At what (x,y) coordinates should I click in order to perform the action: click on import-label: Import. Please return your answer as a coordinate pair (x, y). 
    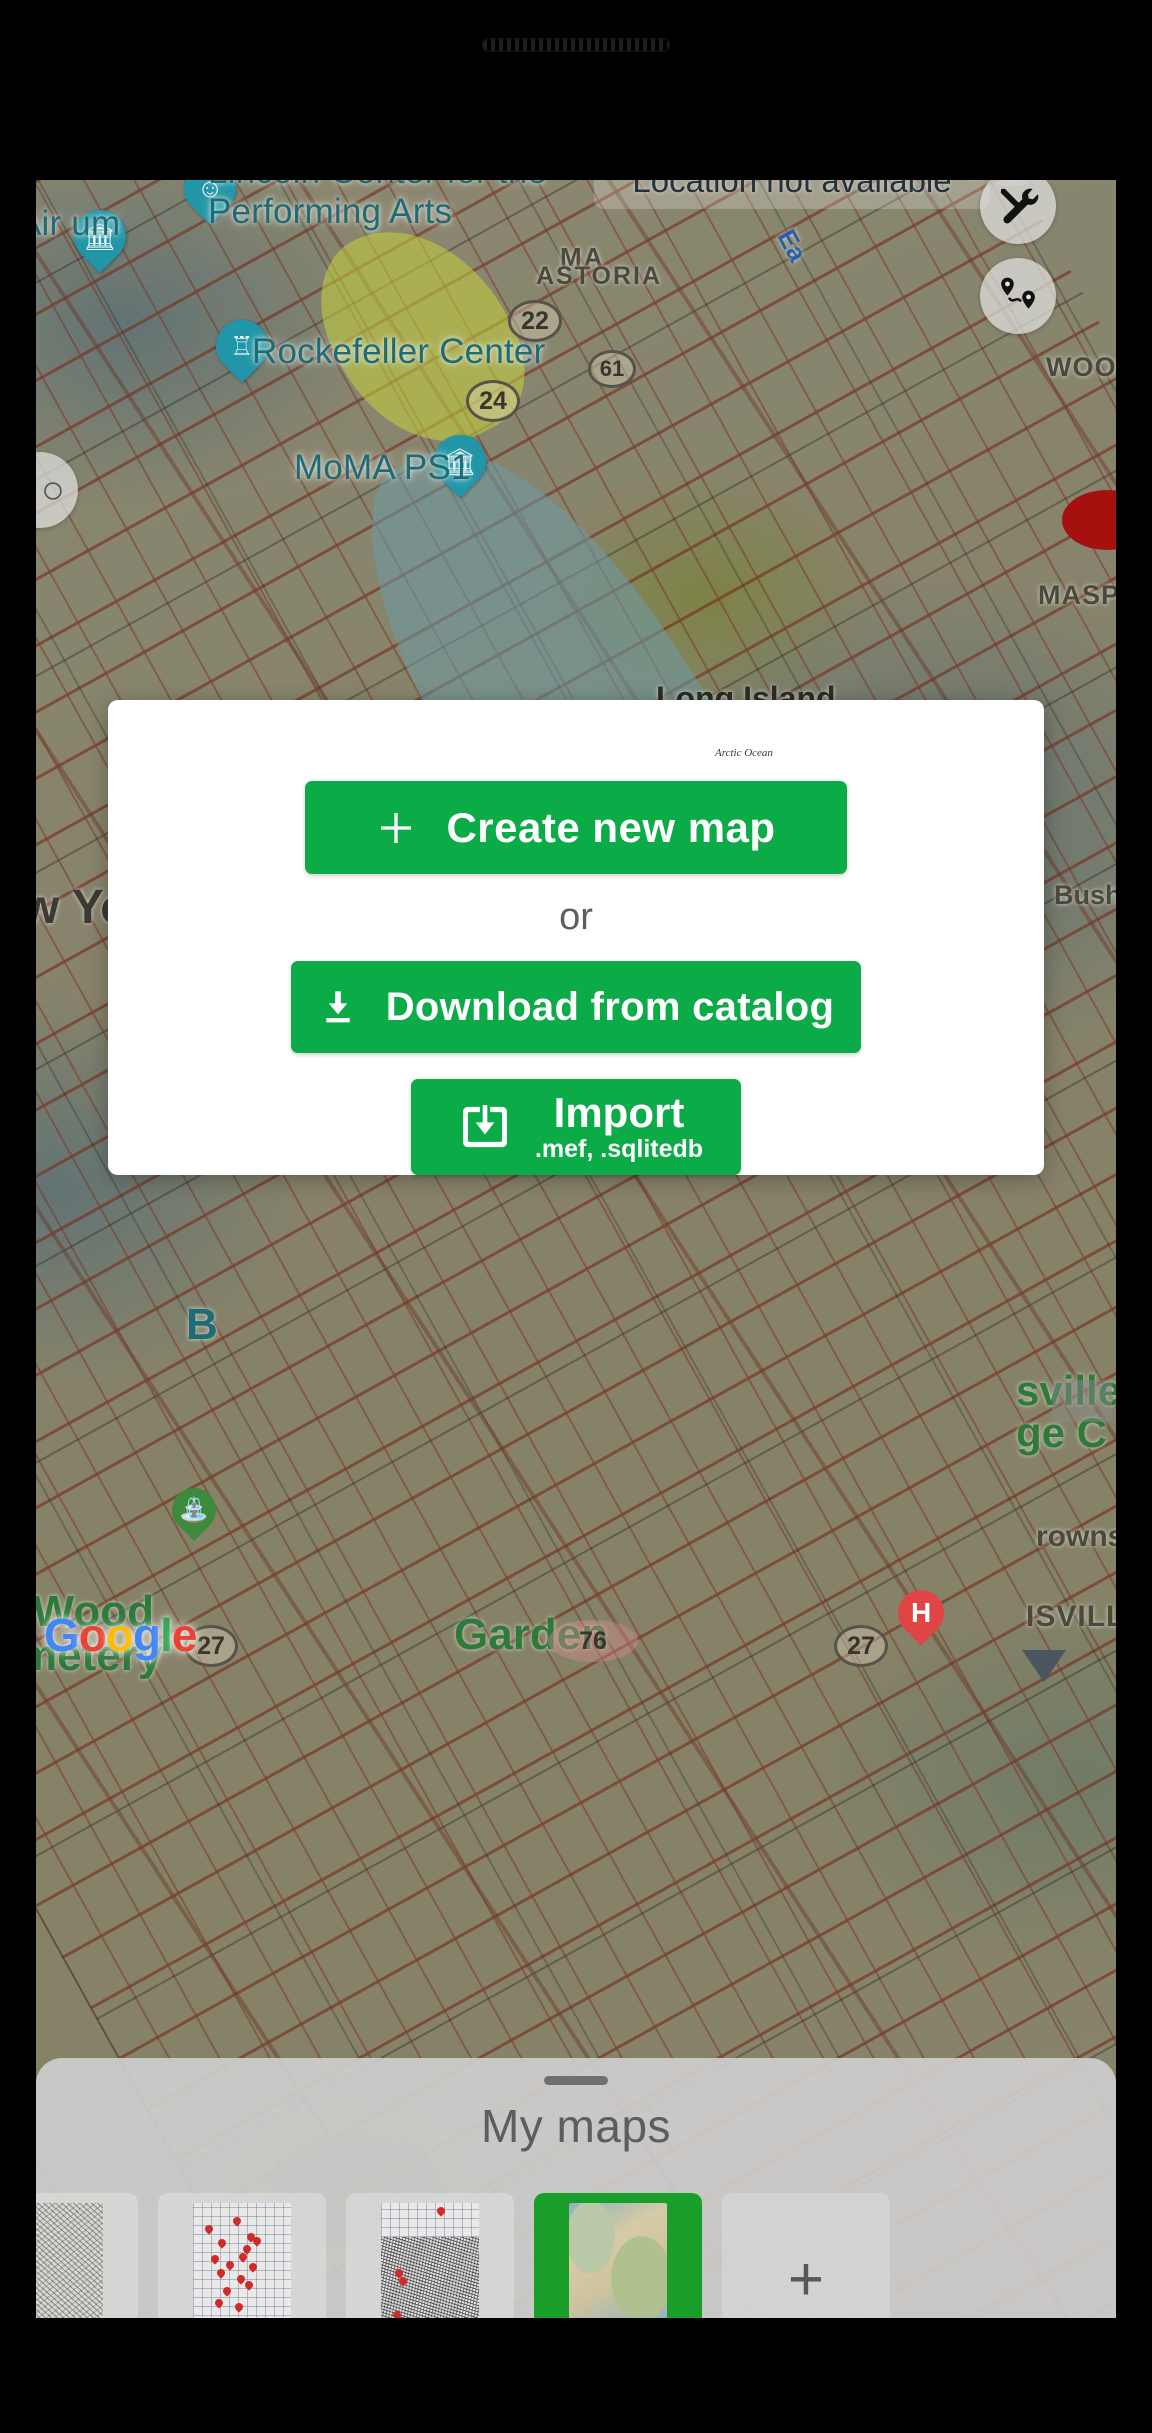
    Looking at the image, I should click on (619, 1112).